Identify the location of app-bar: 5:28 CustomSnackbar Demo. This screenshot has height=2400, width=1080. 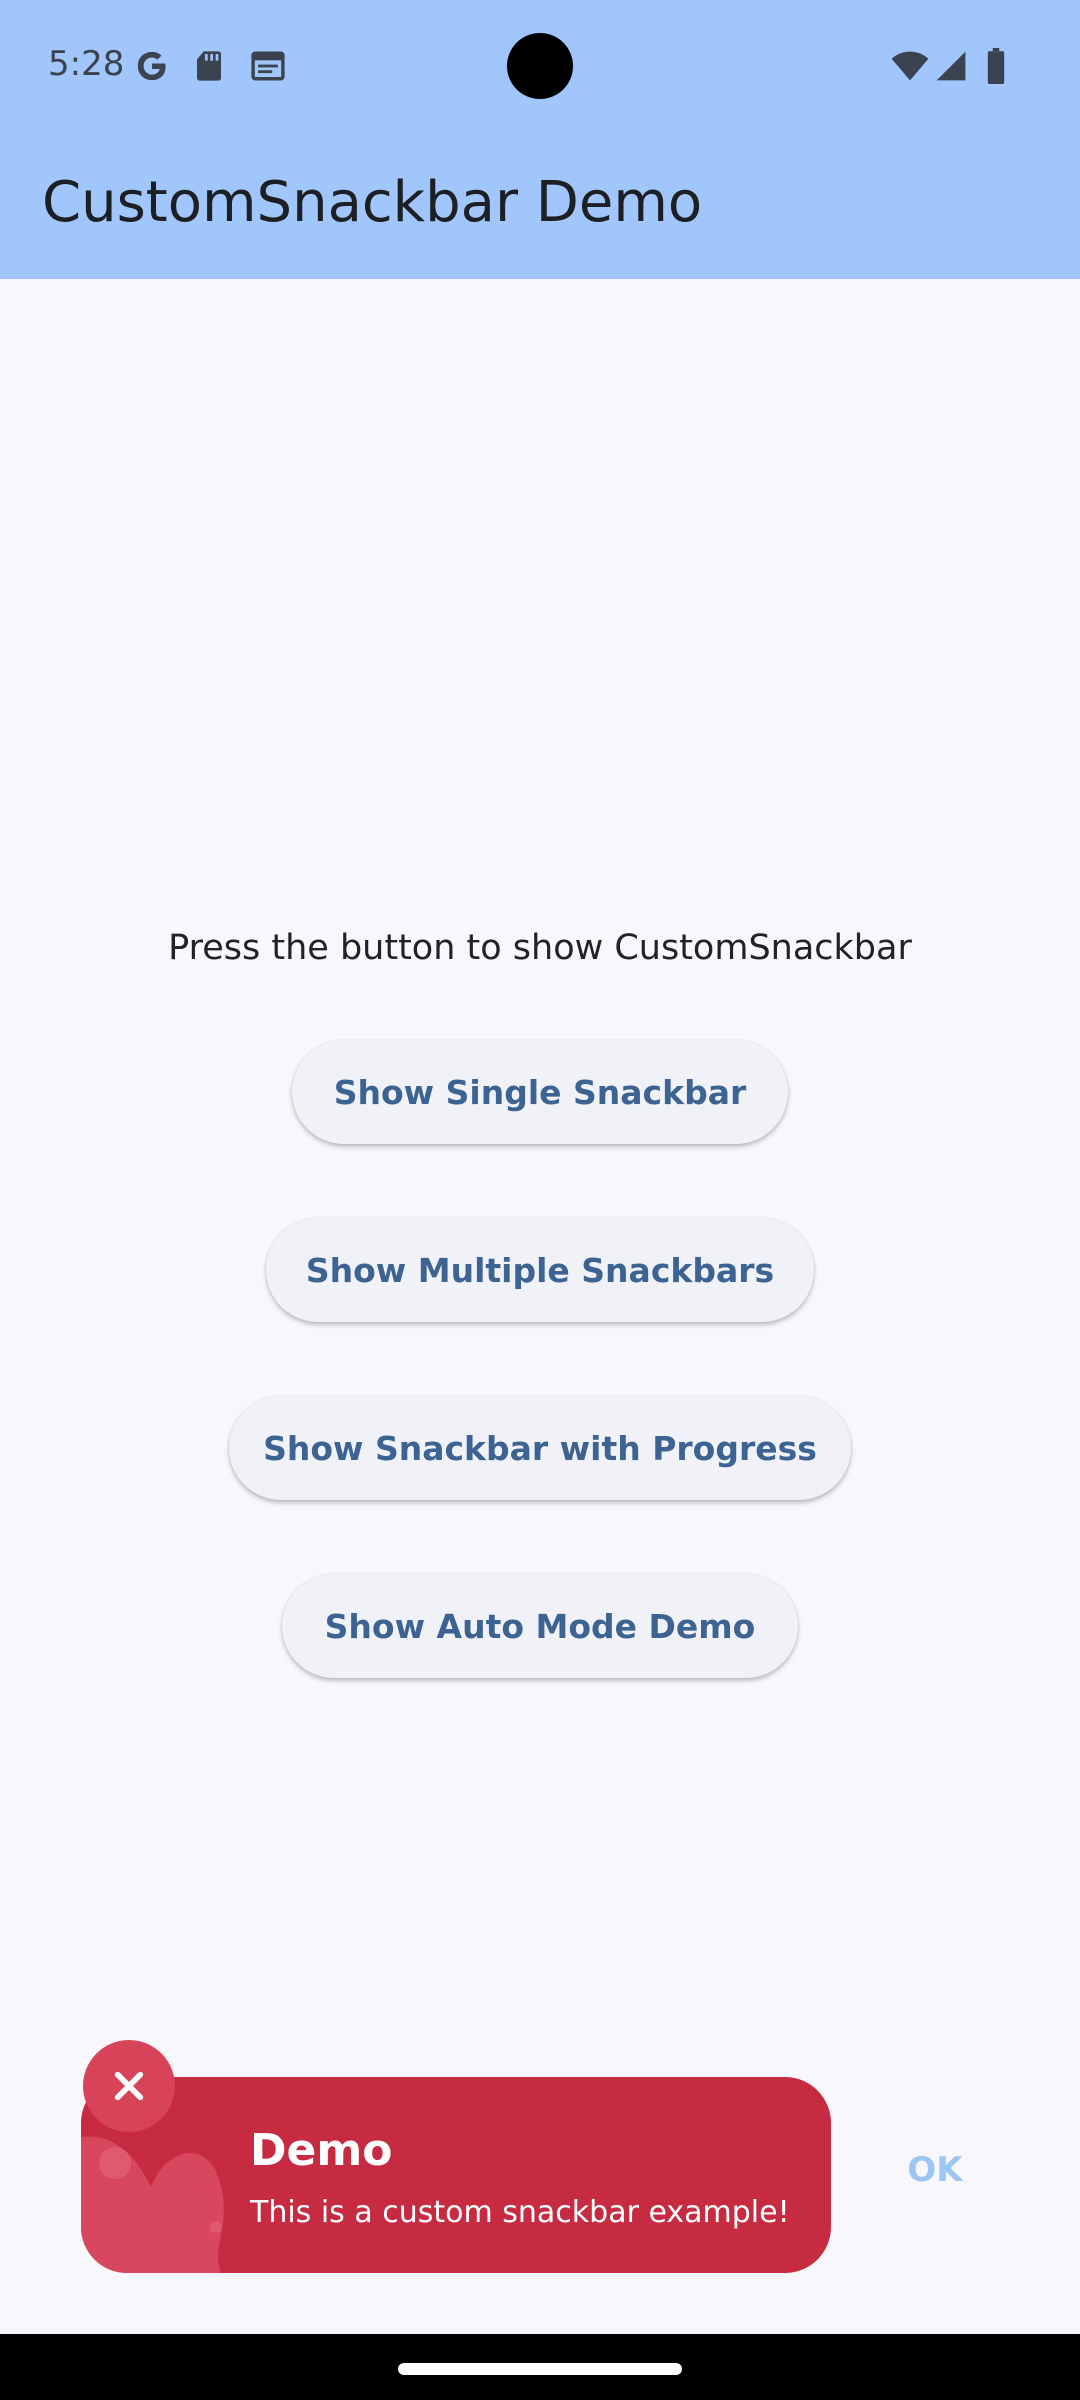
(540, 139).